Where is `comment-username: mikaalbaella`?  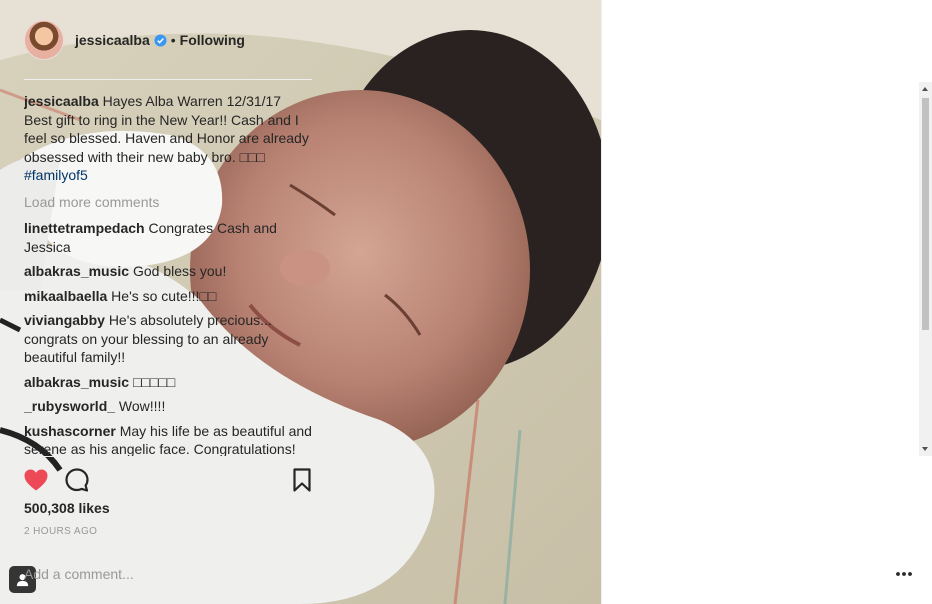 comment-username: mikaalbaella is located at coordinates (65, 296).